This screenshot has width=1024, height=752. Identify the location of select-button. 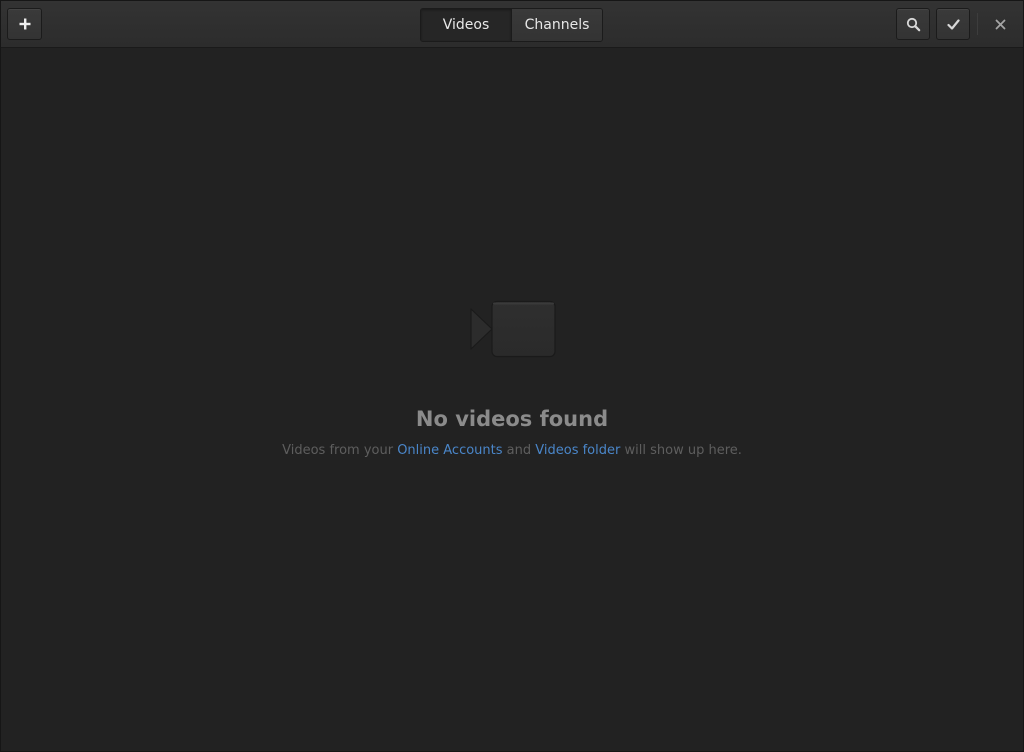
(953, 24).